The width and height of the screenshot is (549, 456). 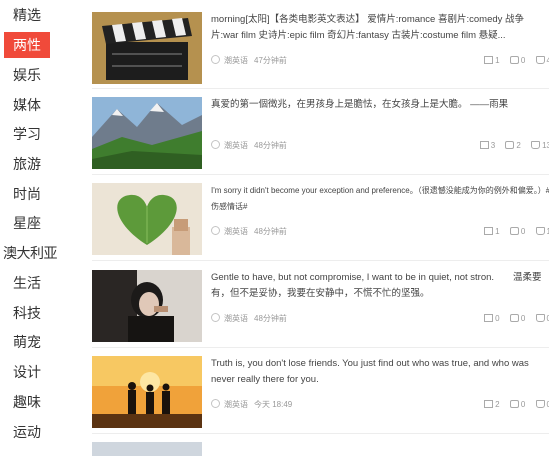 What do you see at coordinates (273, 404) in the screenshot?
I see `post-time: 今天 18:49` at bounding box center [273, 404].